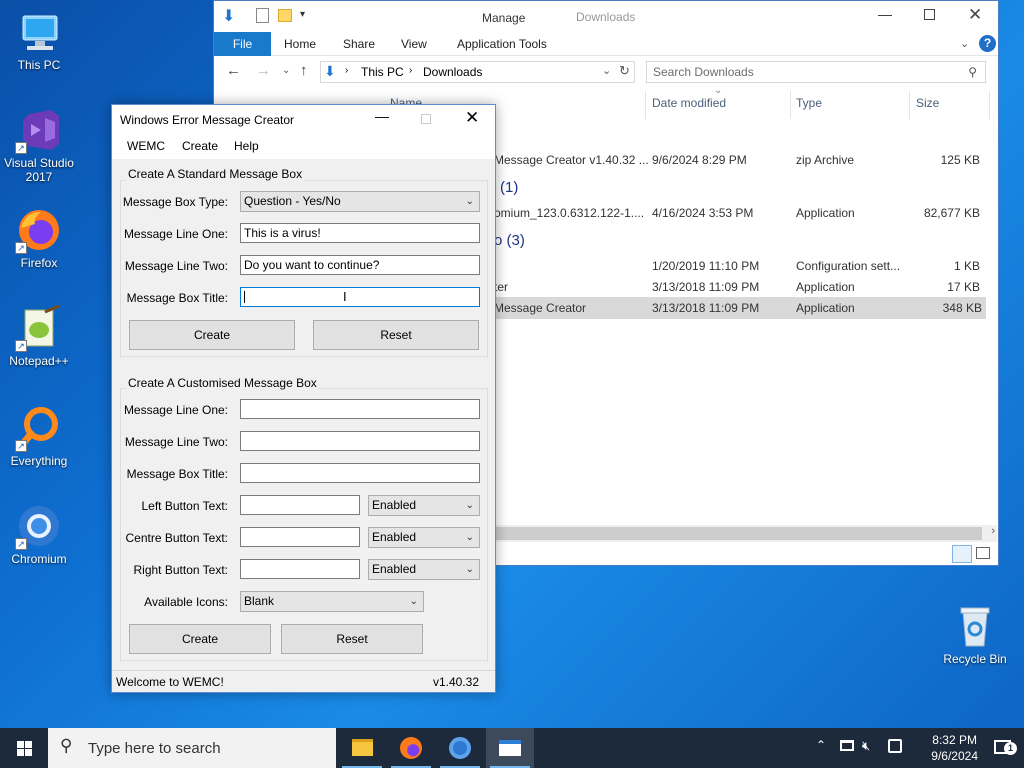  What do you see at coordinates (360, 409) in the screenshot?
I see `custom-line-one-input` at bounding box center [360, 409].